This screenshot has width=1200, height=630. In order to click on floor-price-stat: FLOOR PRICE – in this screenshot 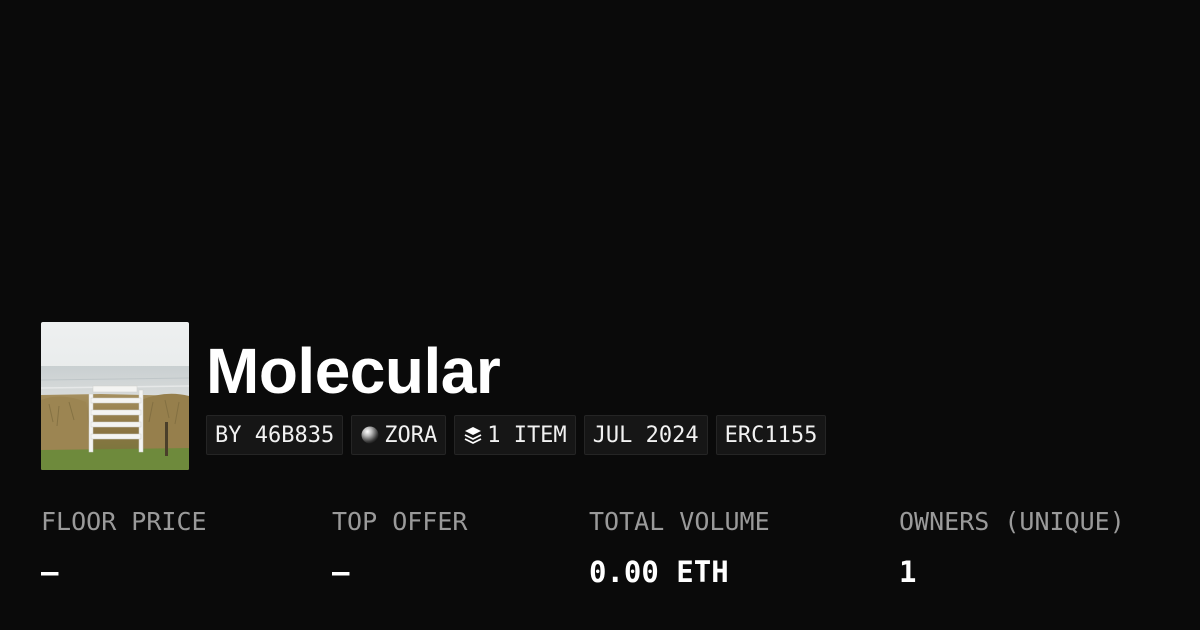, I will do `click(124, 547)`.